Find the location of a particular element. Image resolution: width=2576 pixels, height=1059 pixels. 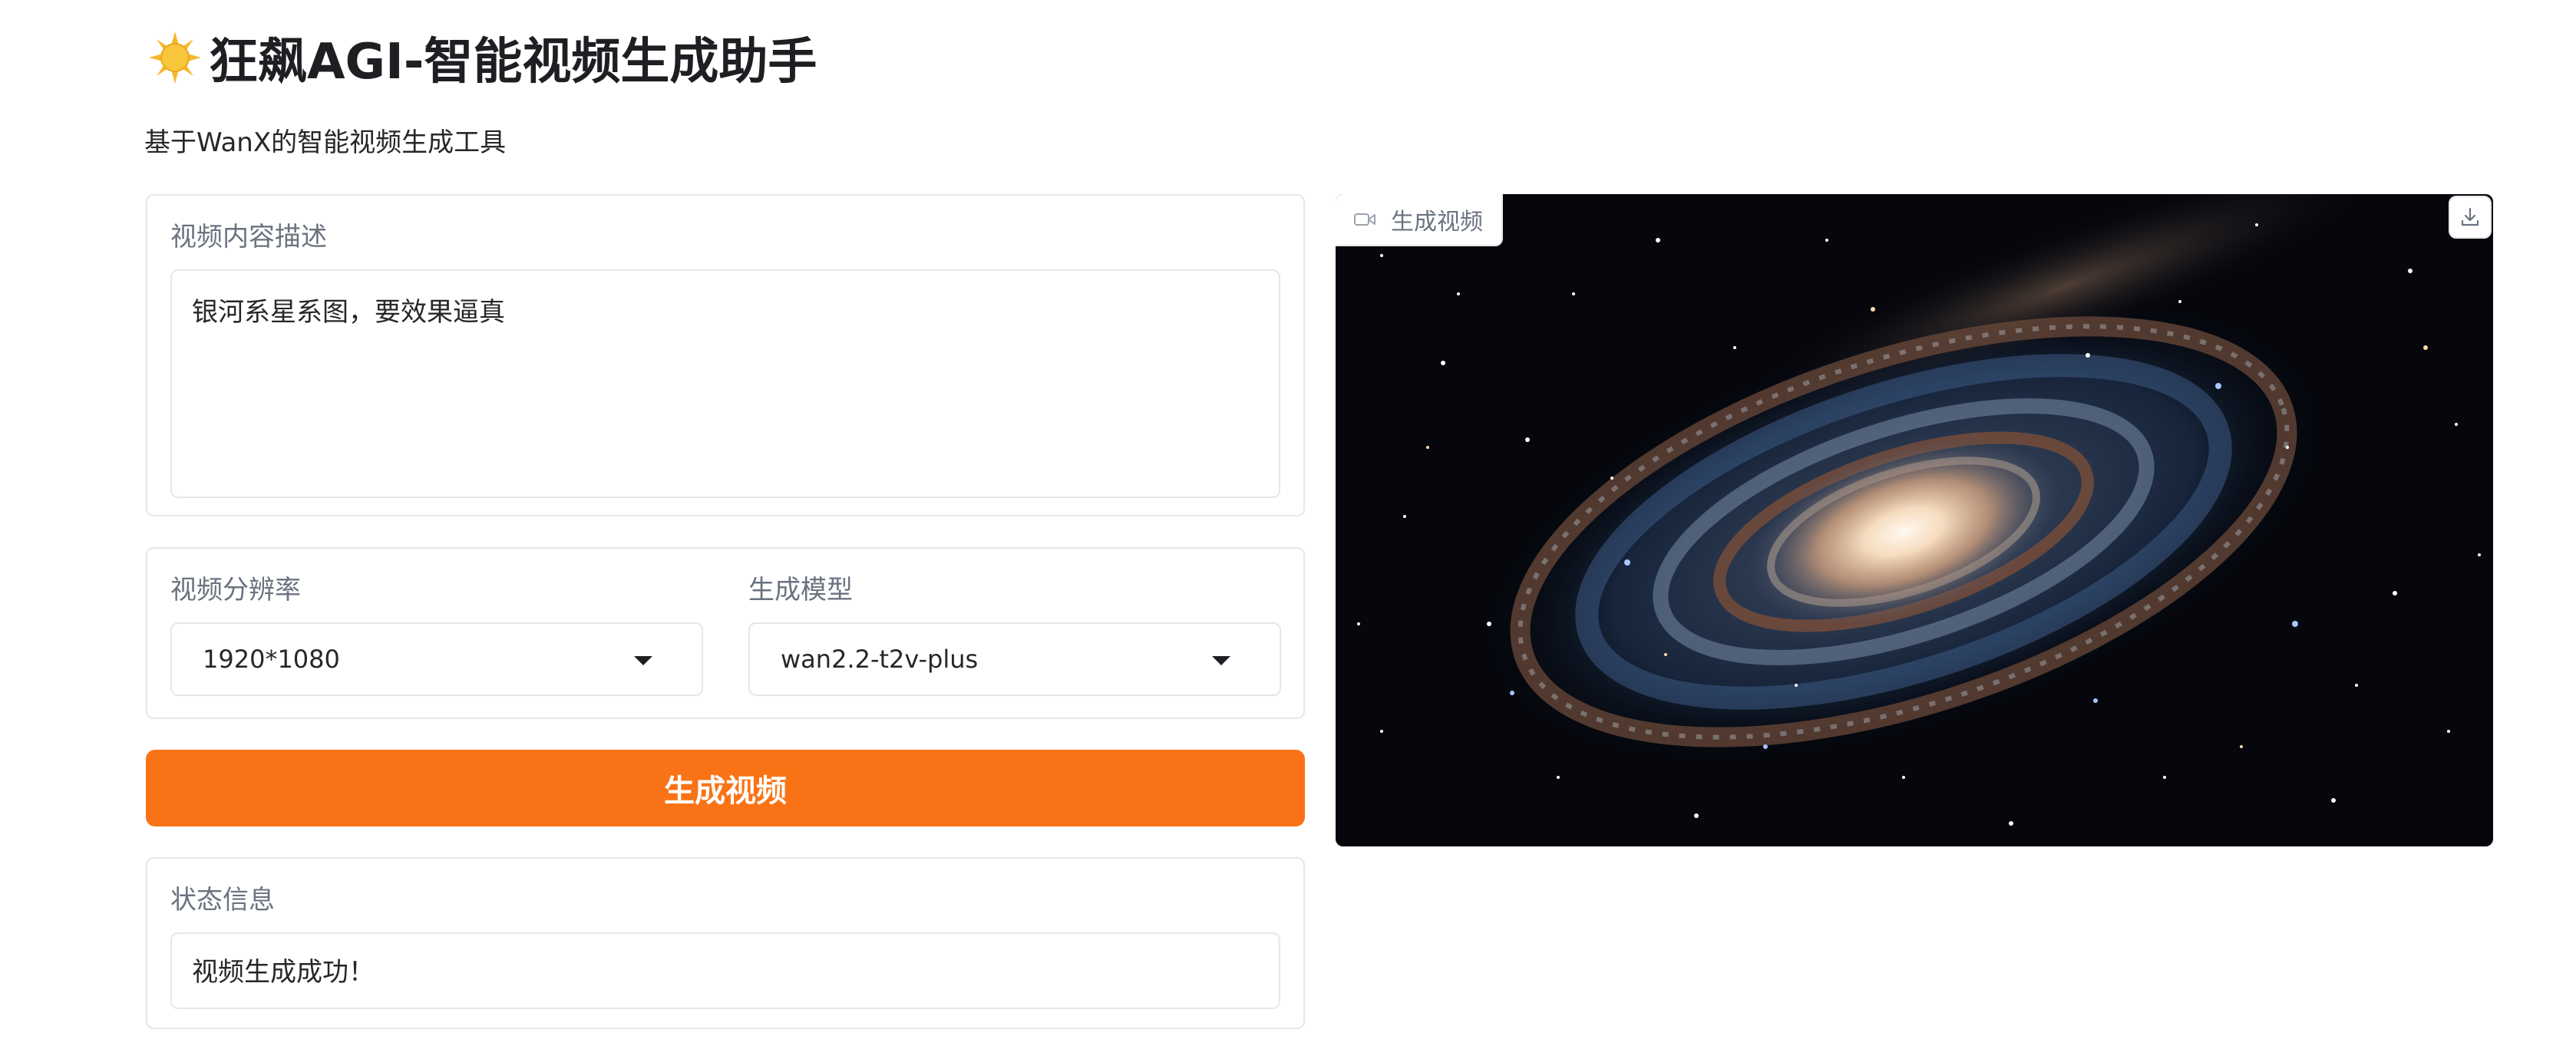

prompt-label: 视频内容描述 is located at coordinates (248, 237).